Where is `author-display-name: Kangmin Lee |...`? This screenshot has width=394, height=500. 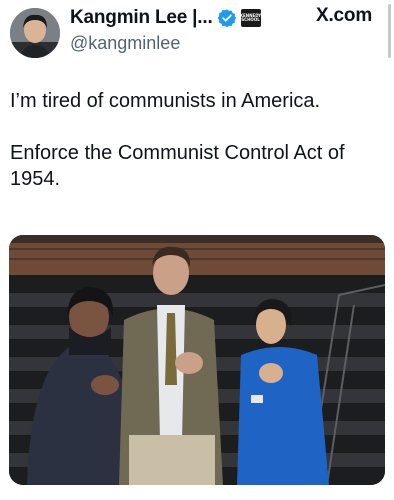 author-display-name: Kangmin Lee |... is located at coordinates (141, 18).